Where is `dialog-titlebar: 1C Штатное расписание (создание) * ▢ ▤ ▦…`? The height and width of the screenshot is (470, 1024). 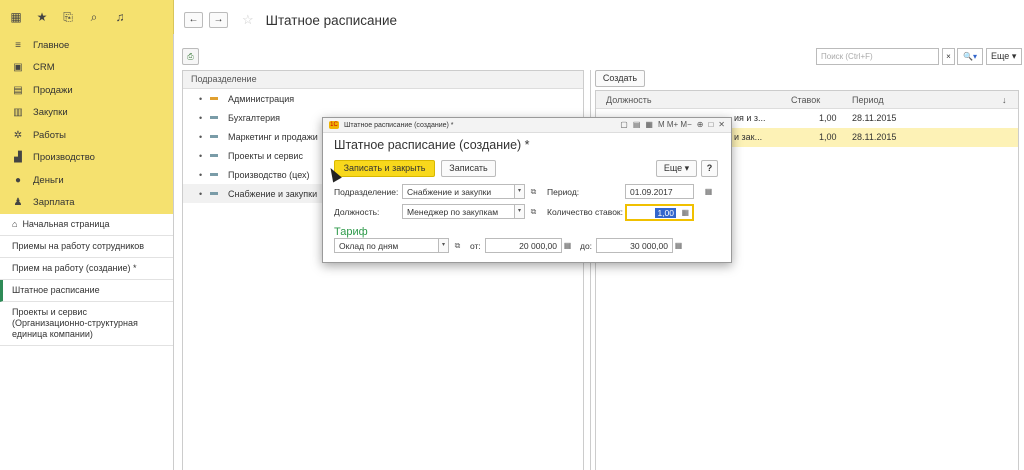 dialog-titlebar: 1C Штатное расписание (создание) * ▢ ▤ ▦… is located at coordinates (527, 125).